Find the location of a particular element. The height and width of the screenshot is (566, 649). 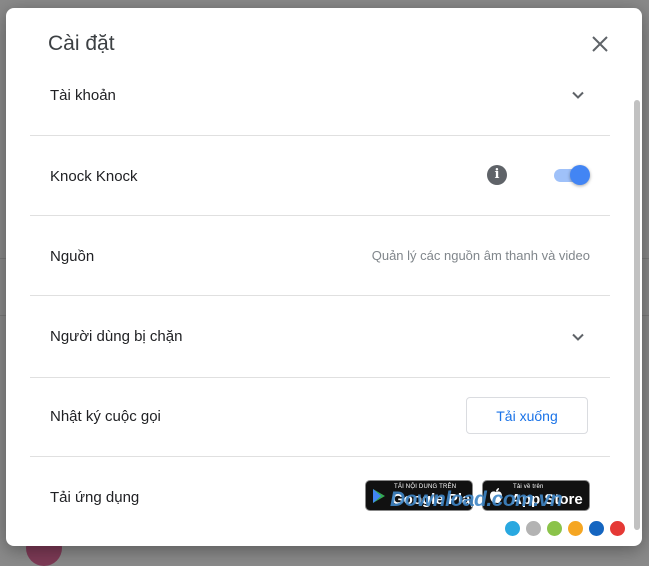

knock-knock-label: Knock Knock is located at coordinates (94, 176).